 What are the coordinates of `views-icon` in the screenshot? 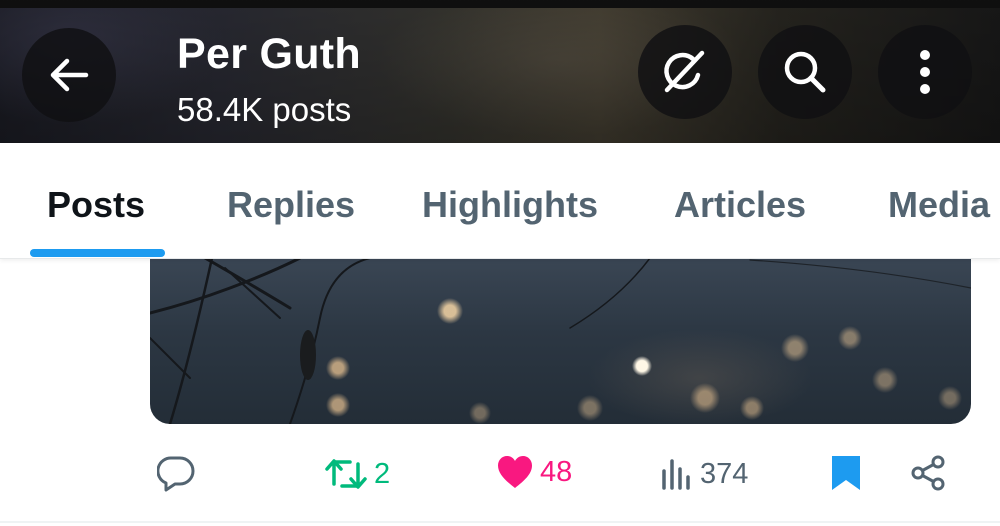 It's located at (676, 474).